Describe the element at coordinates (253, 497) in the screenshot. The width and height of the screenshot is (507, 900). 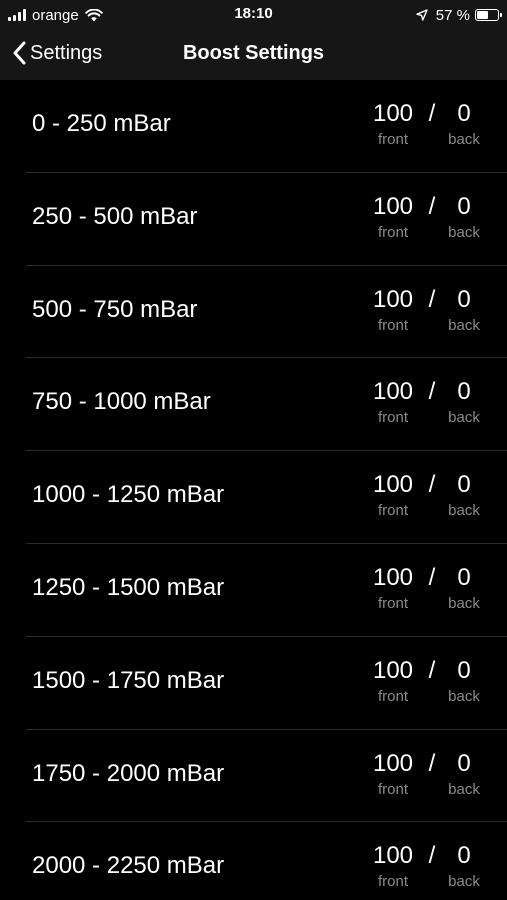
I see `pressure-range-row: 1000 - 1250 mBar 100 / 0 front back` at that location.